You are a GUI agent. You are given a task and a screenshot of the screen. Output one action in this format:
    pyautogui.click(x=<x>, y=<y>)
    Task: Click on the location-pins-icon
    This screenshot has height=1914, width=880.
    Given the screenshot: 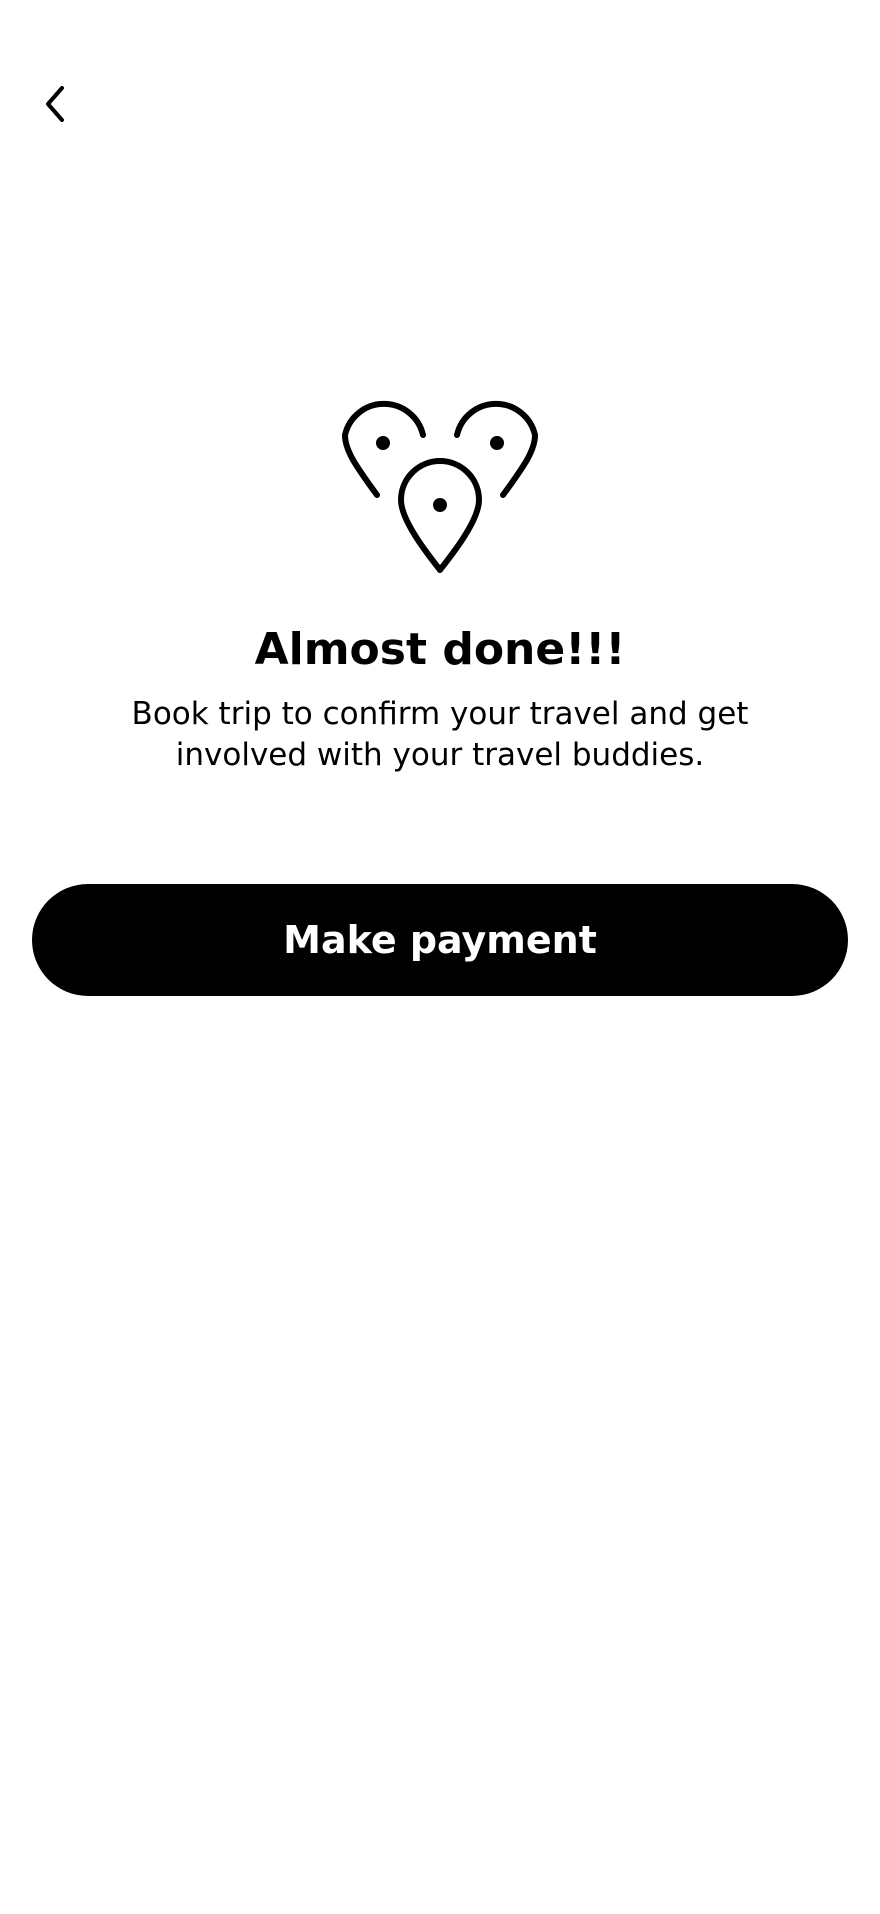 What is the action you would take?
    pyautogui.click(x=440, y=486)
    